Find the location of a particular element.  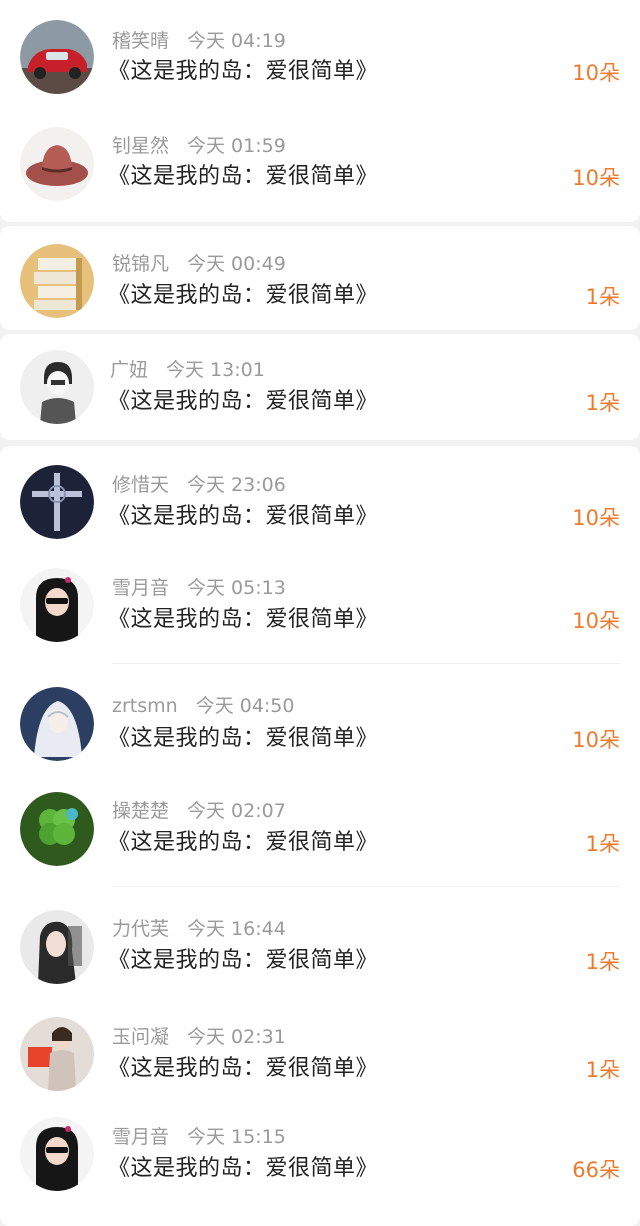

list-item: 操楚楚 今天 02:07 《这是我的岛：爱很简单》 1朵 is located at coordinates (320, 832).